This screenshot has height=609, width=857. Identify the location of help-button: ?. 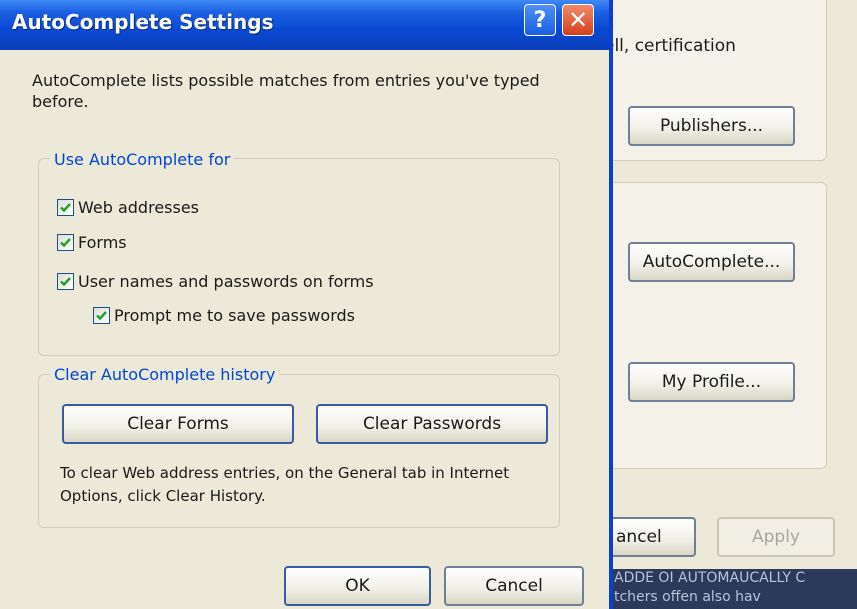
(540, 20).